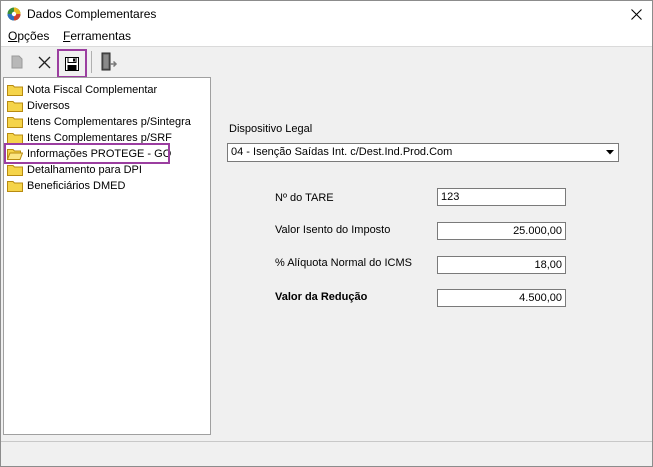  What do you see at coordinates (501, 265) in the screenshot?
I see `aliquota-input` at bounding box center [501, 265].